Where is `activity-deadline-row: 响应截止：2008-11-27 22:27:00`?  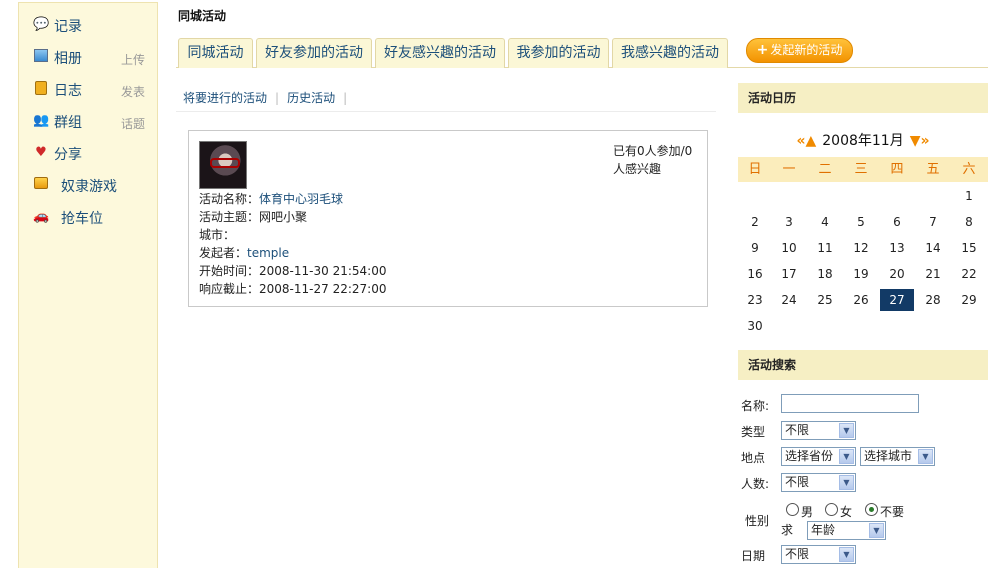 activity-deadline-row: 响应截止：2008-11-27 22:27:00 is located at coordinates (292, 288).